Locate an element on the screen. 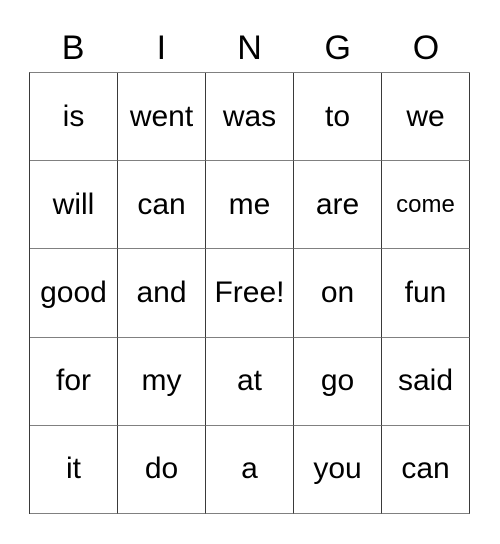  bingo-cell-o2: come is located at coordinates (426, 205).